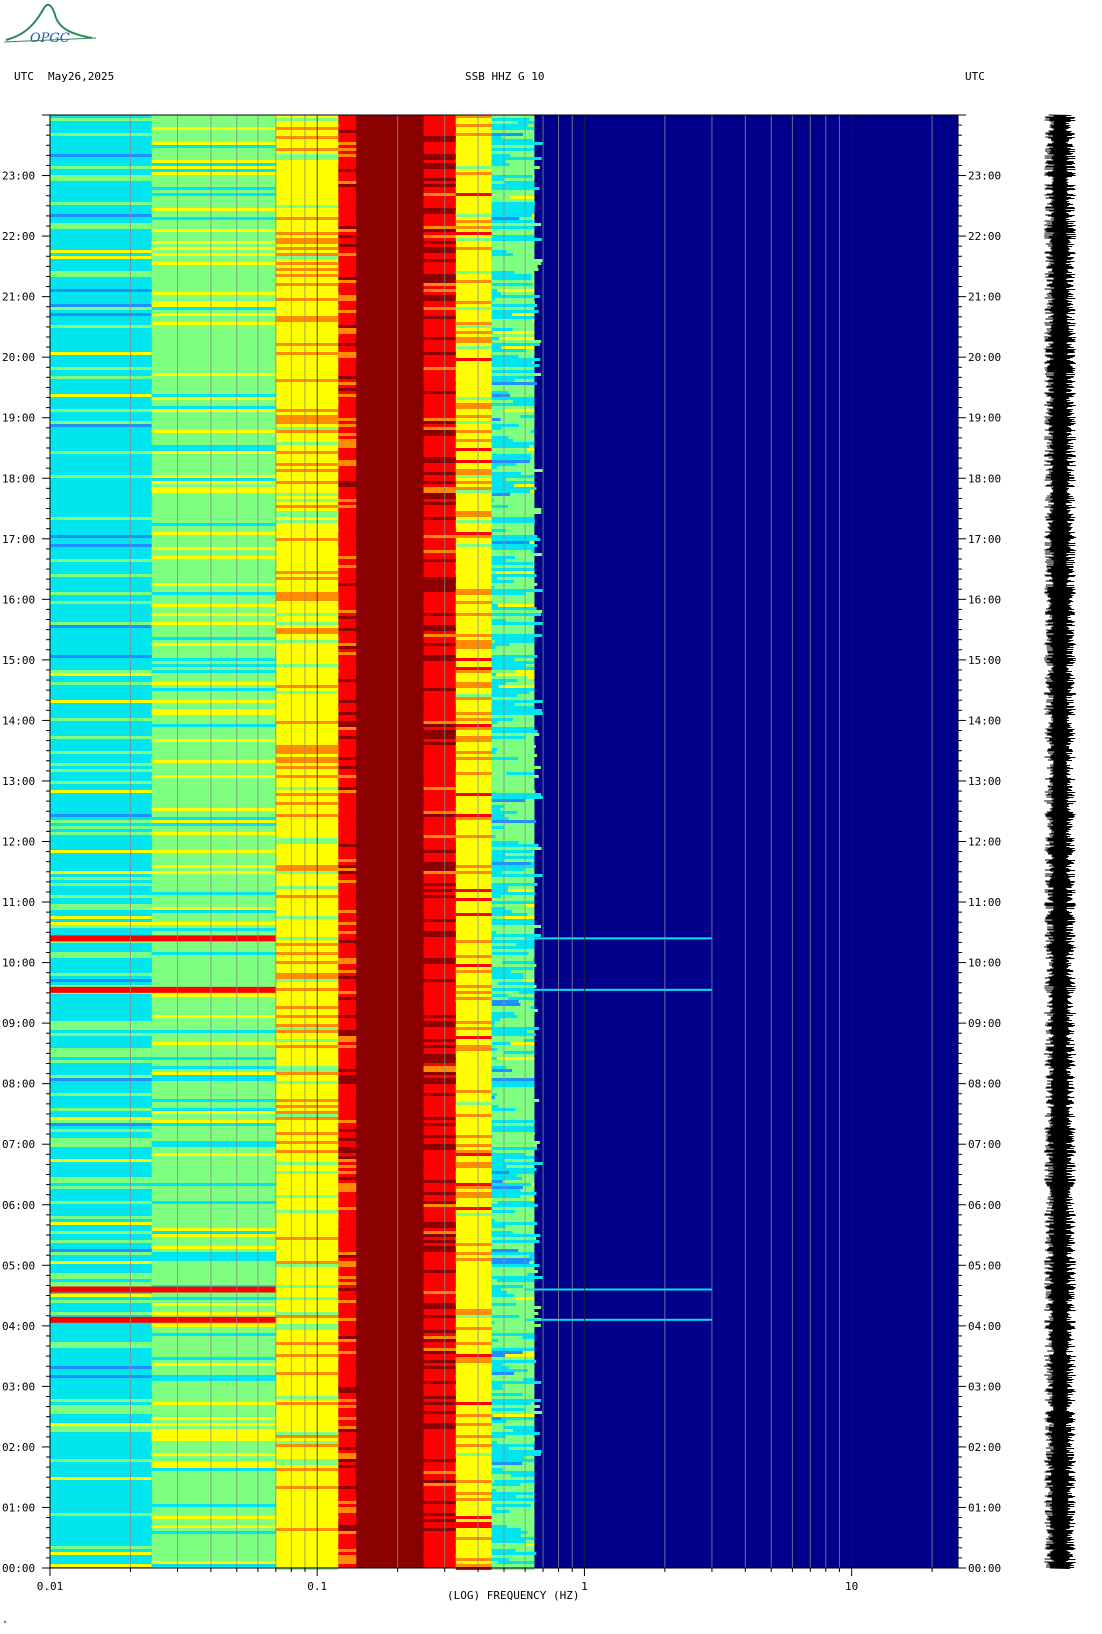 The width and height of the screenshot is (1102, 1634). I want to click on y-tick-label-right: 03:00, so click(984, 1386).